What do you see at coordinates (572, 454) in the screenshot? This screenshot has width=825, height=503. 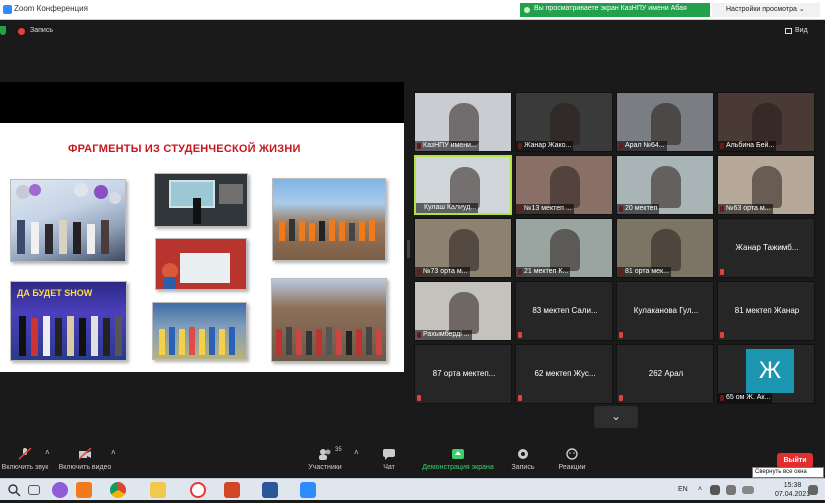 I see `reactions-smiley-icon` at bounding box center [572, 454].